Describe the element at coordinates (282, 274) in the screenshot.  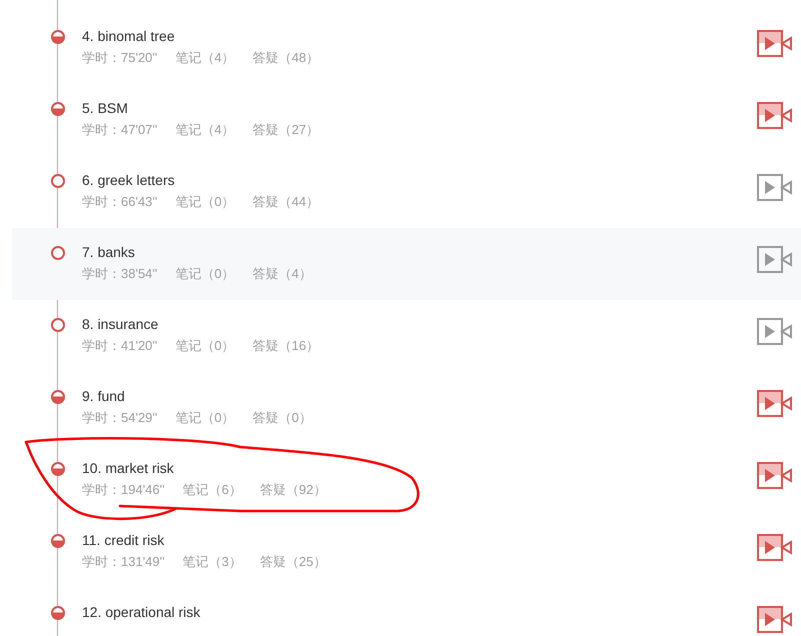
I see `qa-count: 答疑（4）` at that location.